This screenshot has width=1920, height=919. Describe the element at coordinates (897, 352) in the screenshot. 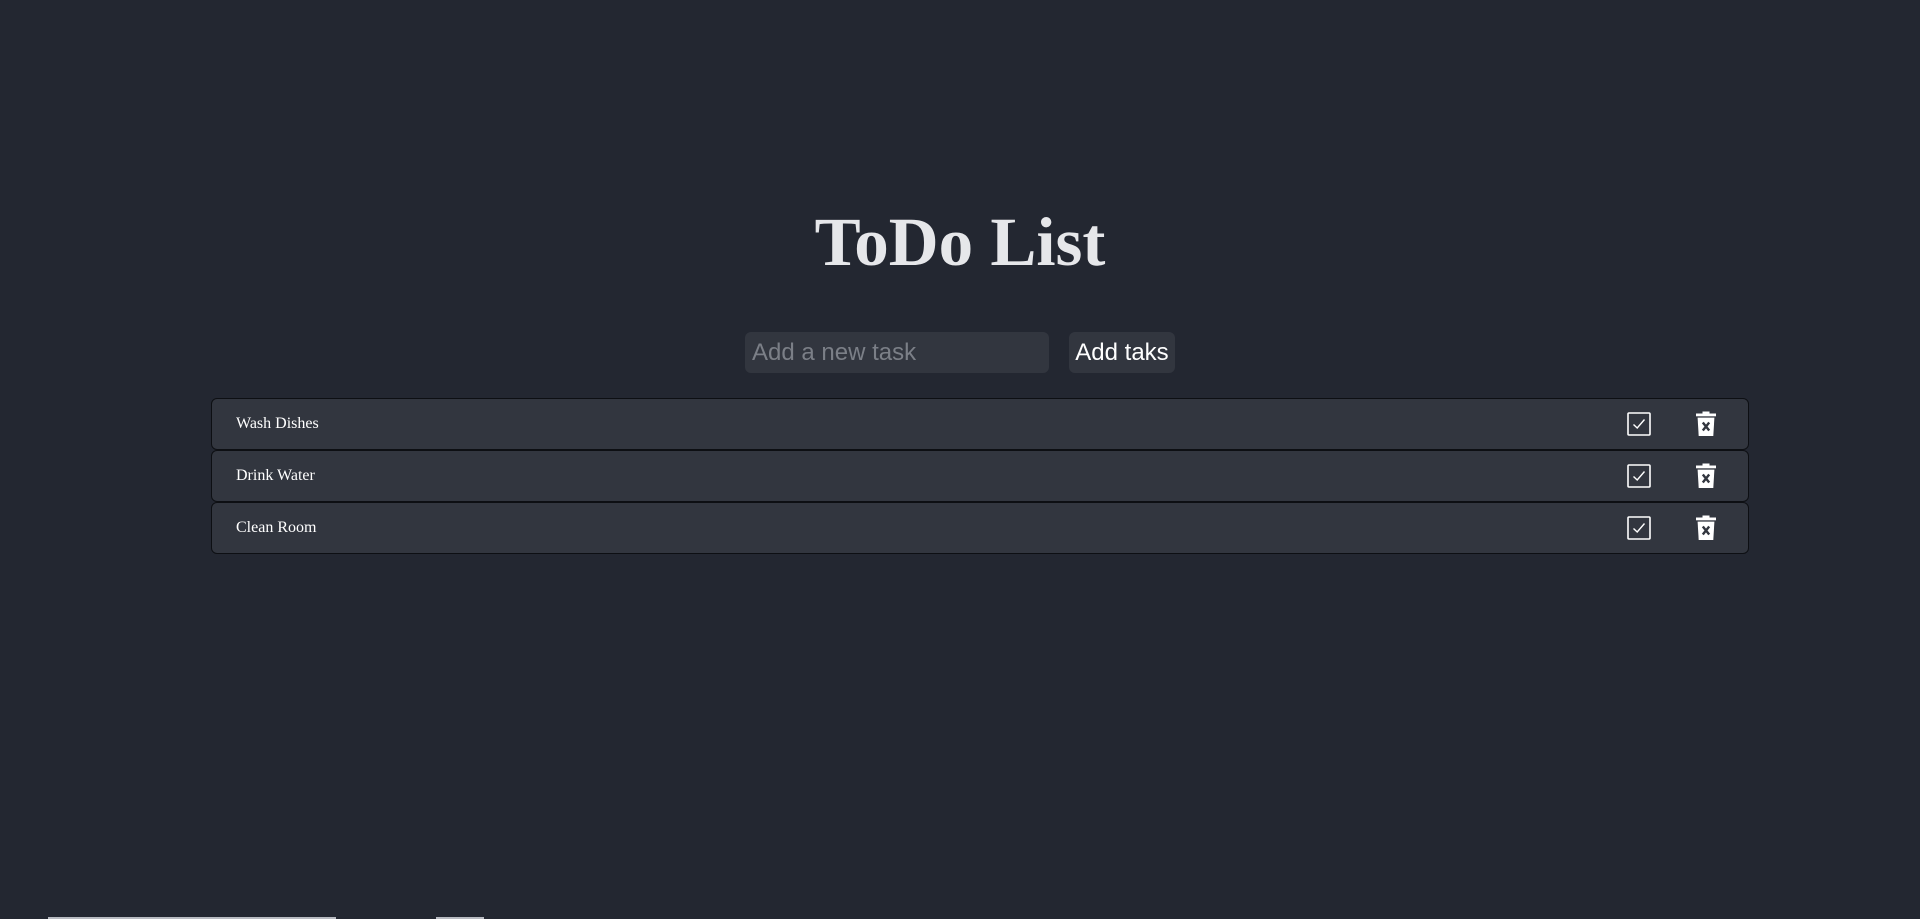

I see `task-input` at that location.